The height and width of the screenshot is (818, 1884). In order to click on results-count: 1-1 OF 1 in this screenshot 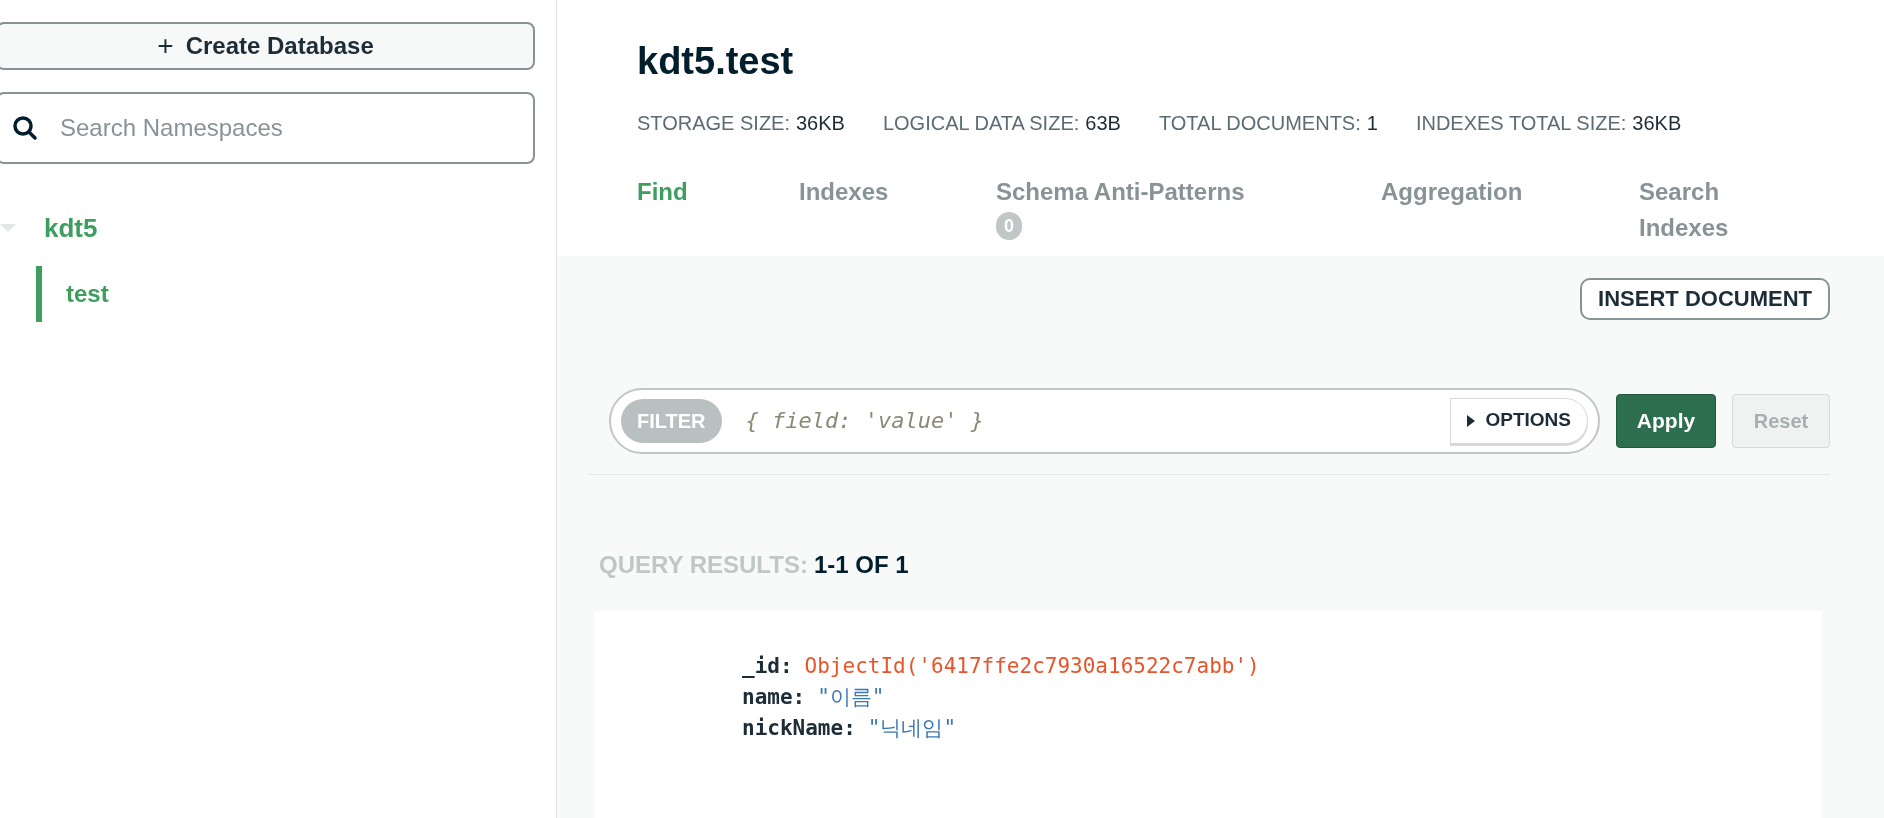, I will do `click(861, 564)`.